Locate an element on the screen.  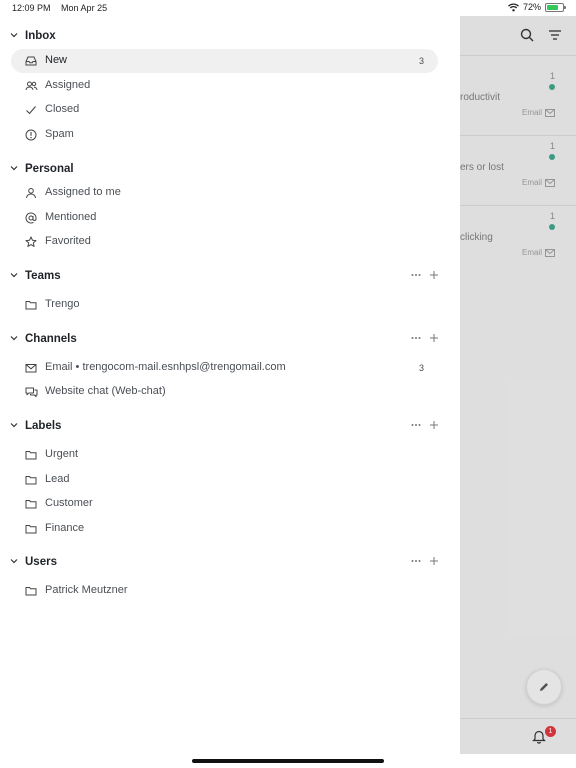
at-icon is located at coordinates (31, 218).